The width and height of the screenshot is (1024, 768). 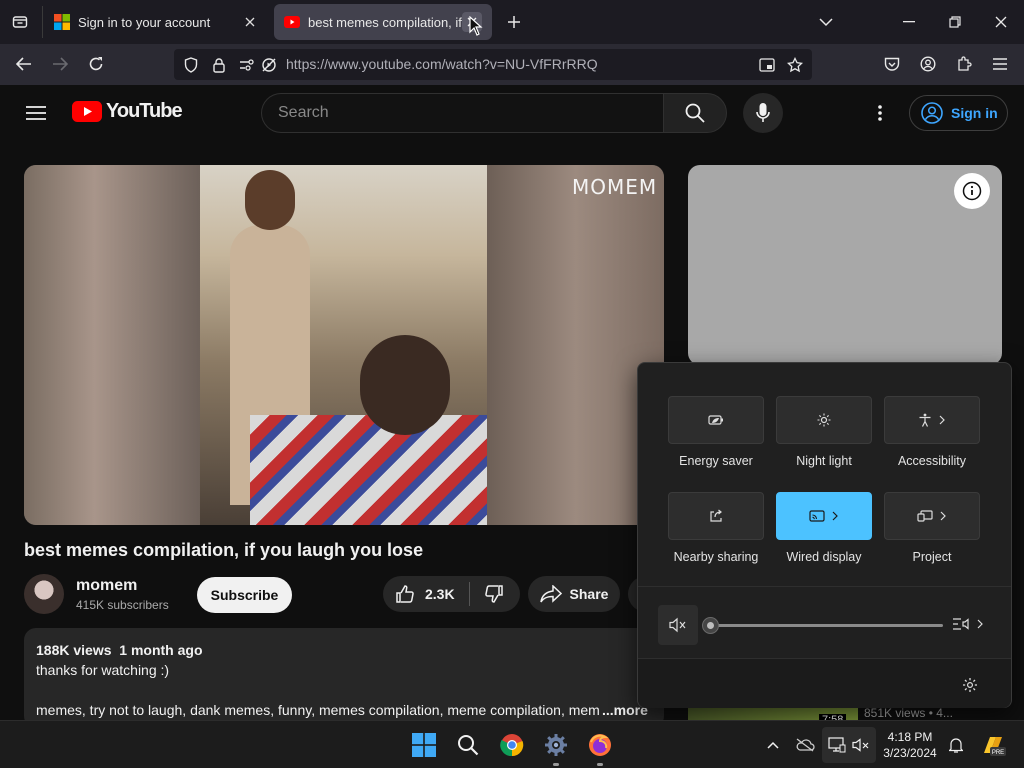 What do you see at coordinates (468, 745) in the screenshot?
I see `taskbar-search-icon` at bounding box center [468, 745].